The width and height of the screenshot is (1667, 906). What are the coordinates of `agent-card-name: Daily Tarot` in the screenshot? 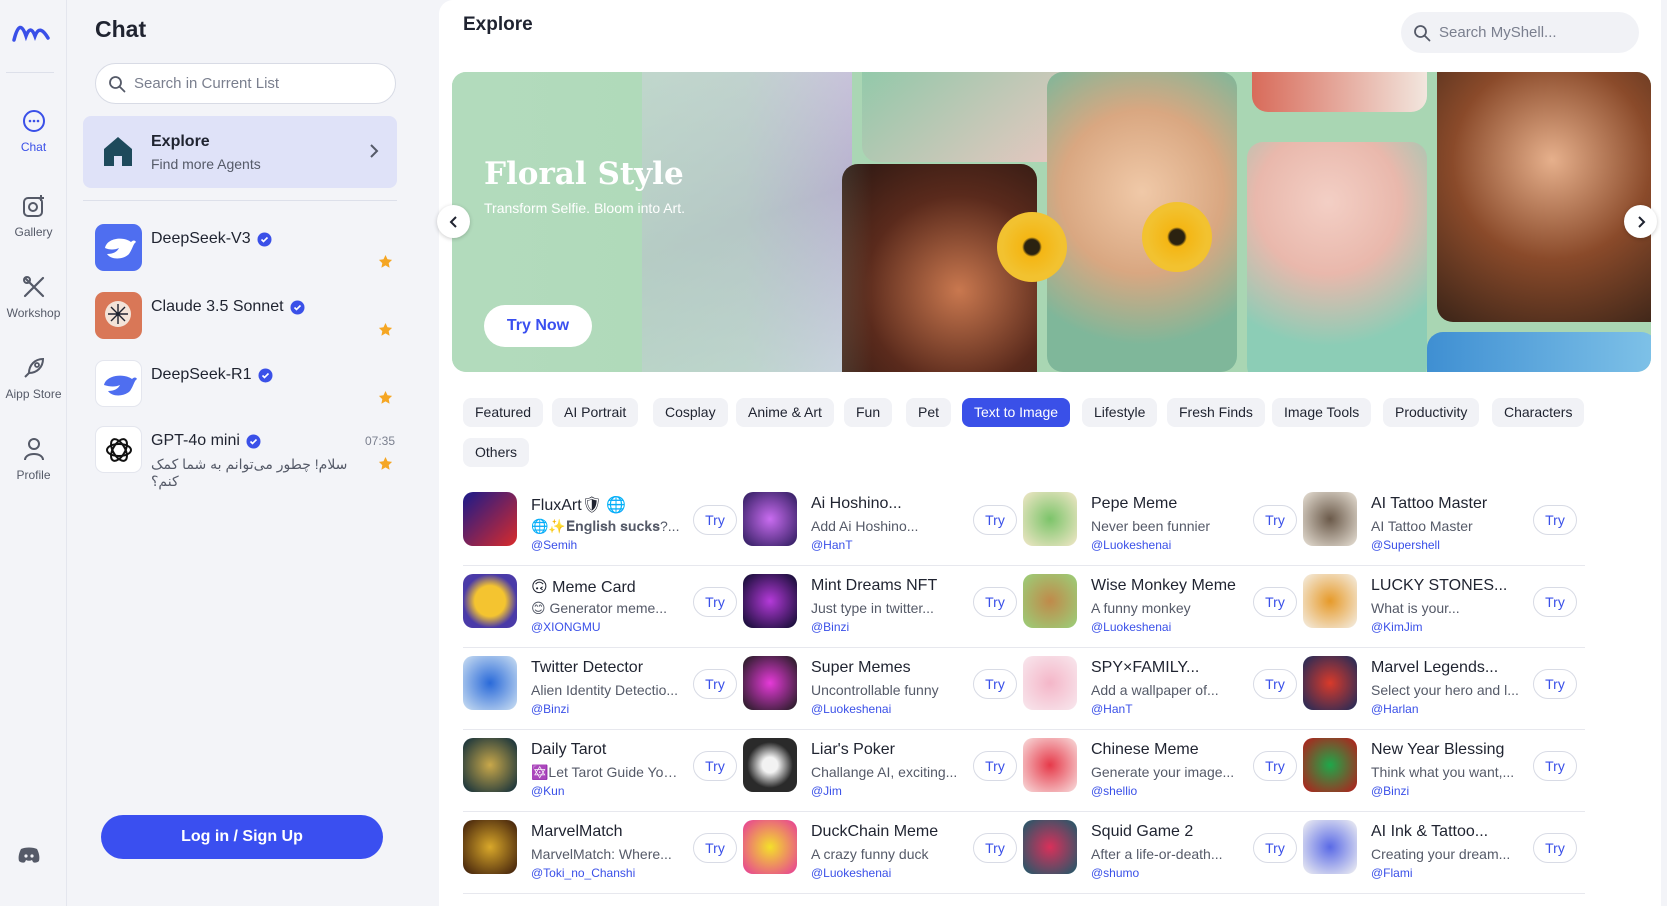 It's located at (569, 749).